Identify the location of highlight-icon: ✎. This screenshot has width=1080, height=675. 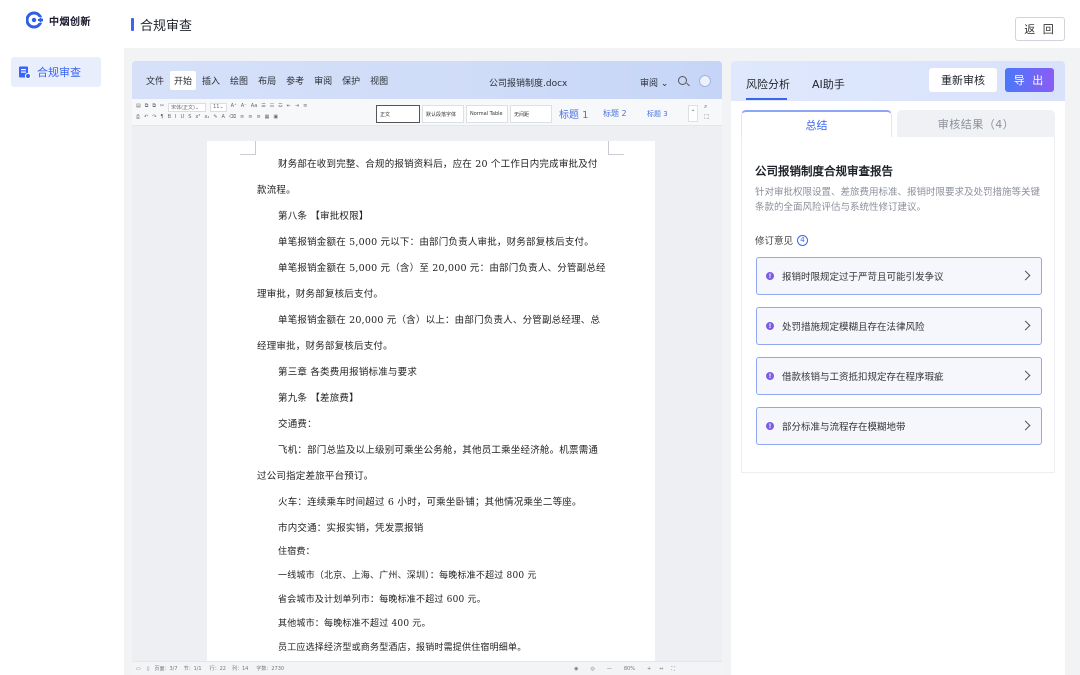
(215, 117).